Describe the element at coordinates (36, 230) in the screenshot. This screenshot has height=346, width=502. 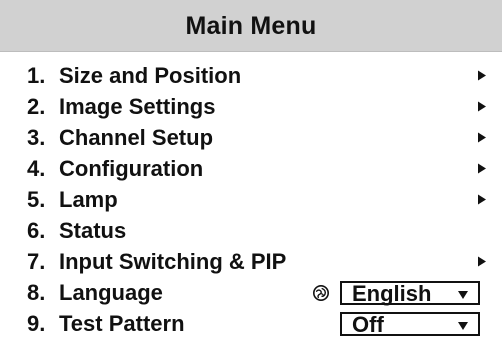
I see `menu-item-number: 6.` at that location.